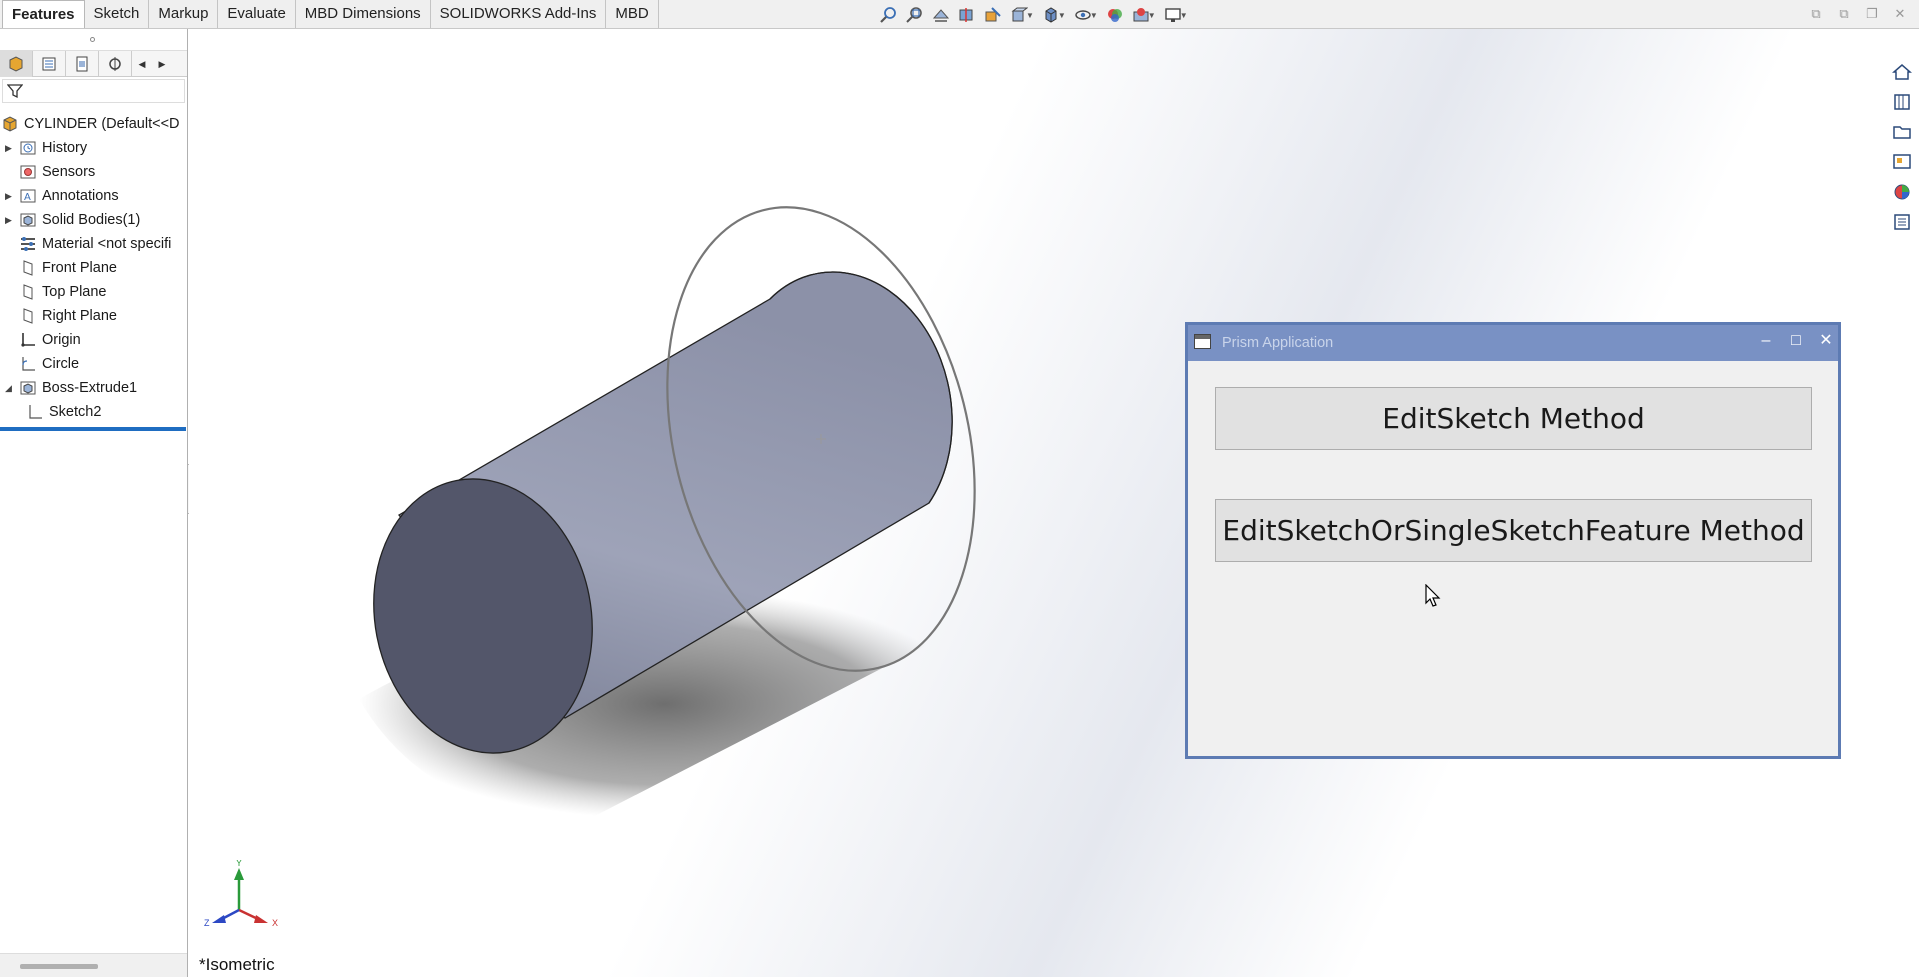 Image resolution: width=1919 pixels, height=977 pixels. What do you see at coordinates (184, 14) in the screenshot?
I see `tab-markup: Markup` at bounding box center [184, 14].